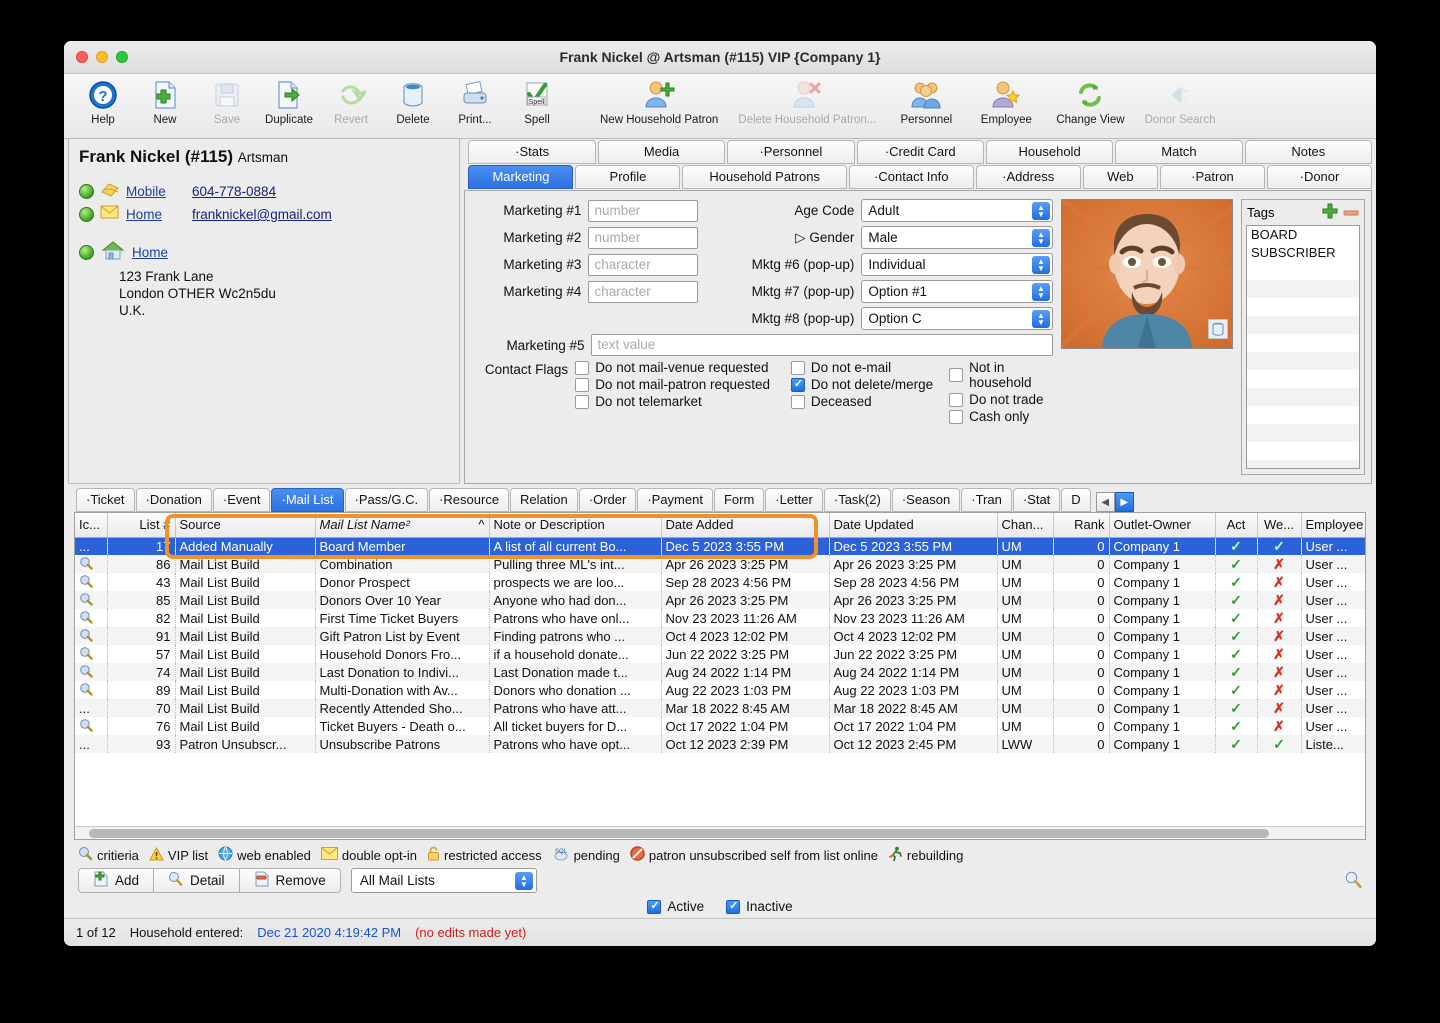  Describe the element at coordinates (82, 57) in the screenshot. I see `close-button` at that location.